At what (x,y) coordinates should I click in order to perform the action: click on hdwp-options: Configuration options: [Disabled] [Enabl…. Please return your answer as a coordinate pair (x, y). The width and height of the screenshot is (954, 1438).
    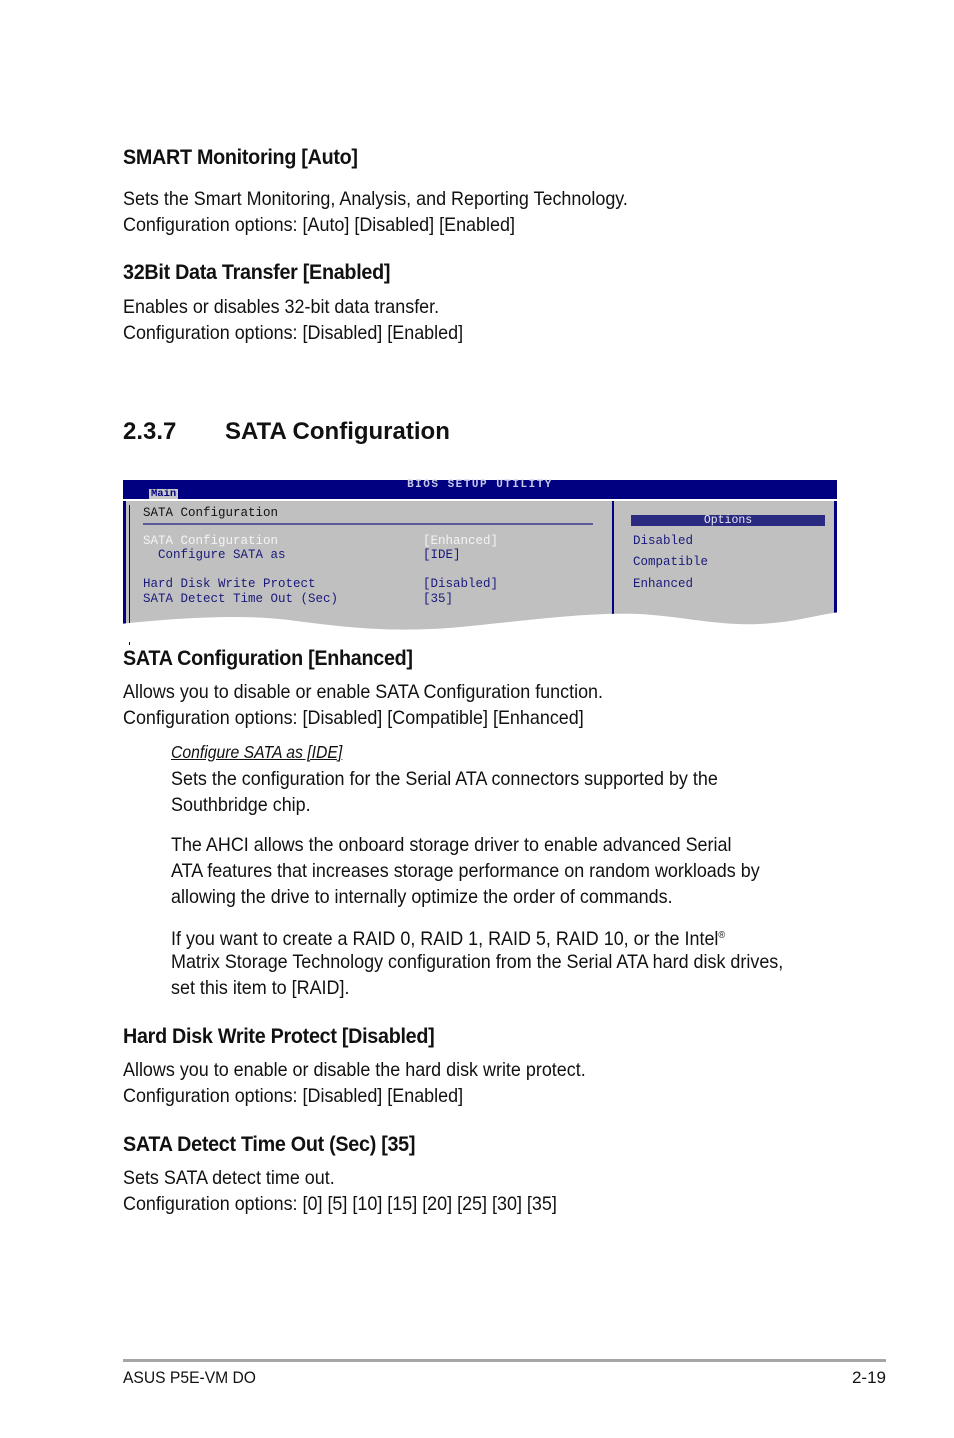
    Looking at the image, I should click on (293, 1096).